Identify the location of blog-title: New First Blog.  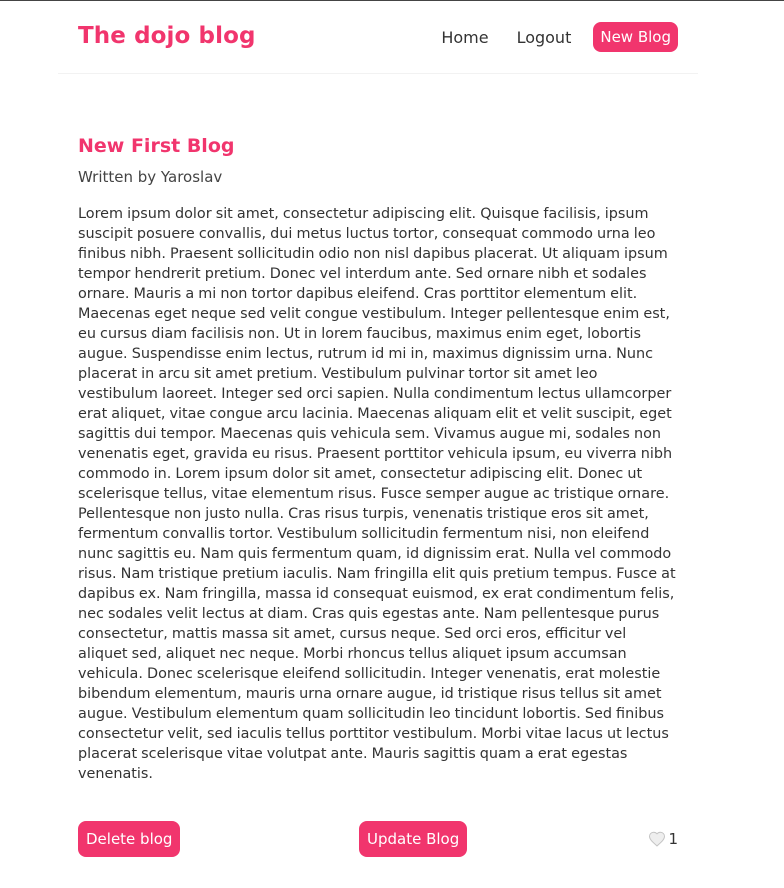
(156, 146).